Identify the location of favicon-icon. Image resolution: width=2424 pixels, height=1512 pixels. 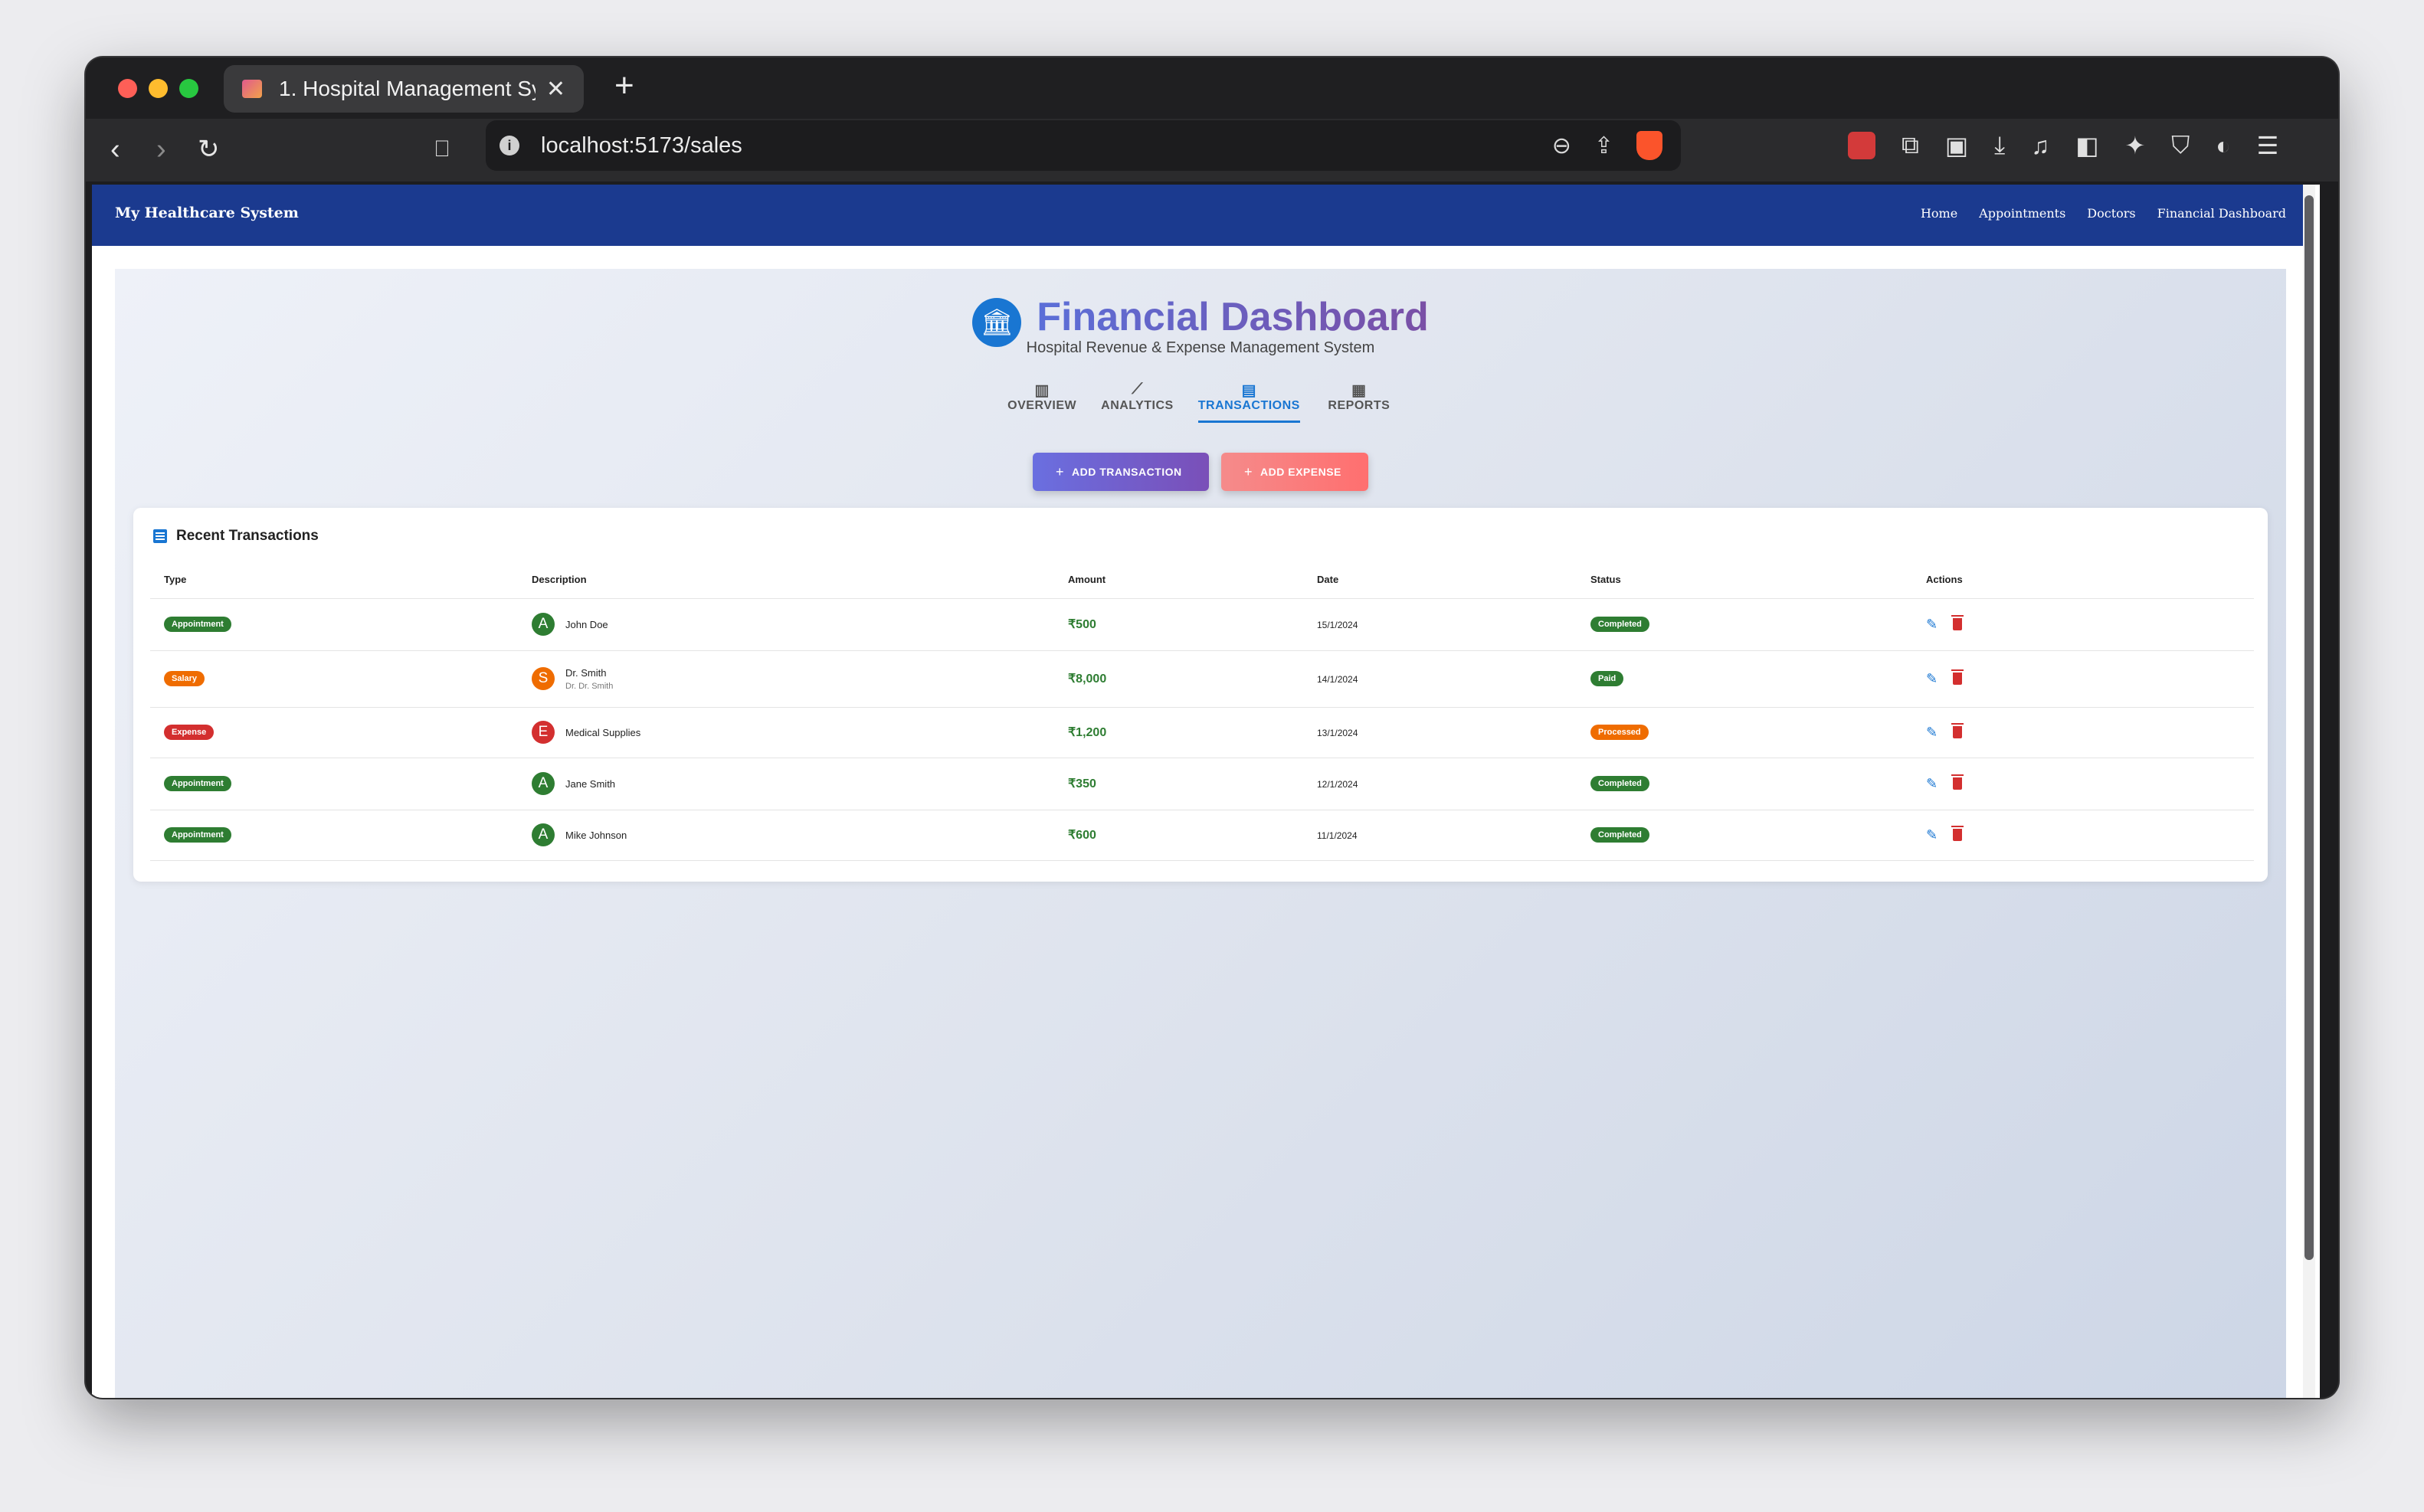
(252, 89).